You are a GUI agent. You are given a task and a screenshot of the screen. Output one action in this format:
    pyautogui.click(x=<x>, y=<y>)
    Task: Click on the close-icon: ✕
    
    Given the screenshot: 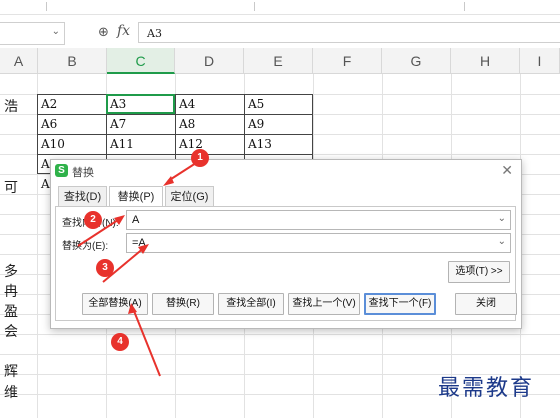 What is the action you would take?
    pyautogui.click(x=507, y=170)
    